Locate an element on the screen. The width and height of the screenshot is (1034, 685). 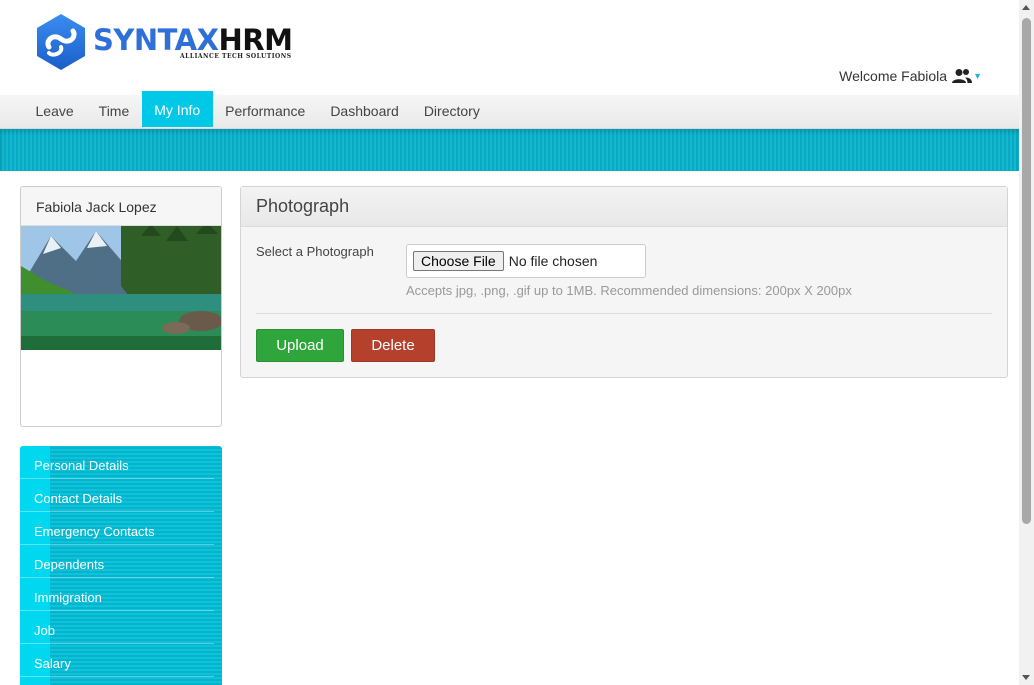
photo-file-input: Choose File No file chosen is located at coordinates (526, 261).